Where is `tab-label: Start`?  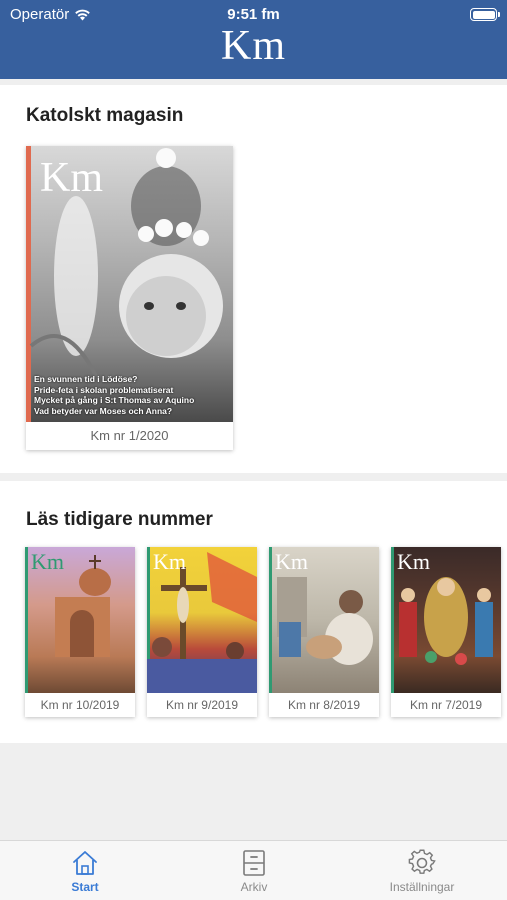
tab-label: Start is located at coordinates (85, 887).